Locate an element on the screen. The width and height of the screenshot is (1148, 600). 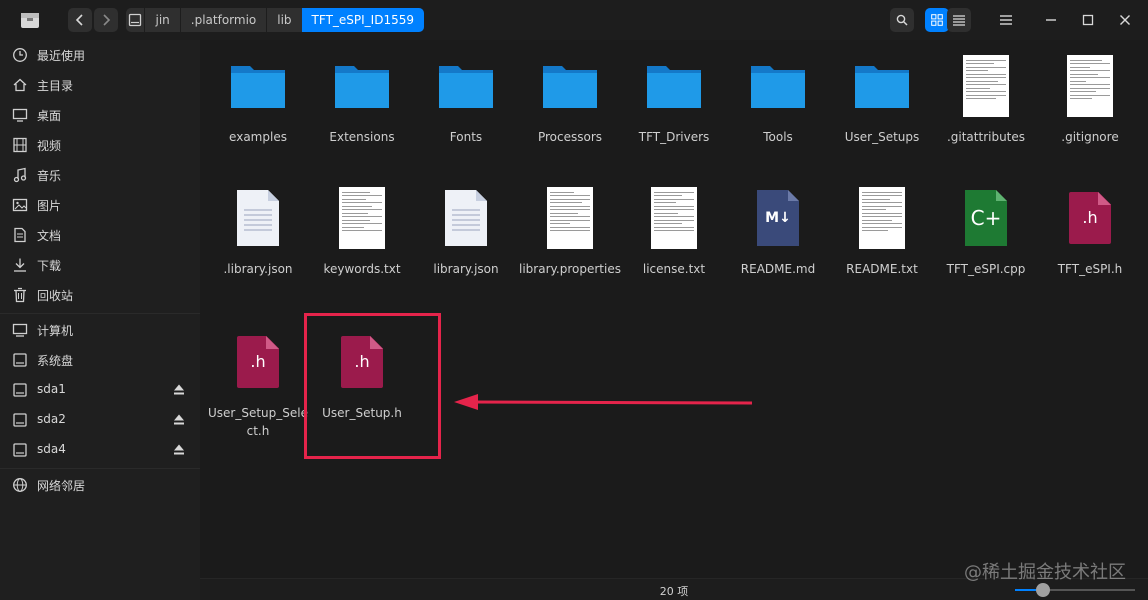
file-item: .library.json is located at coordinates (258, 232).